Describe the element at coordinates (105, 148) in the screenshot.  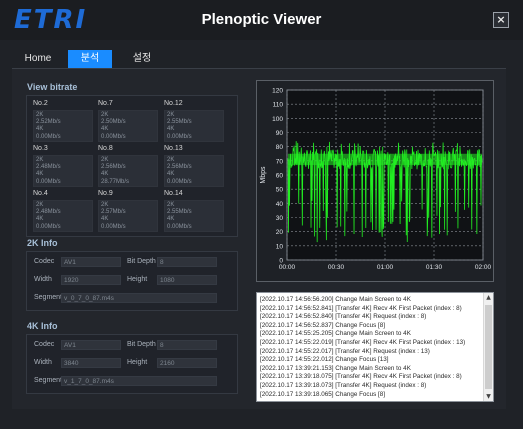
I see `cell-name: No.8` at that location.